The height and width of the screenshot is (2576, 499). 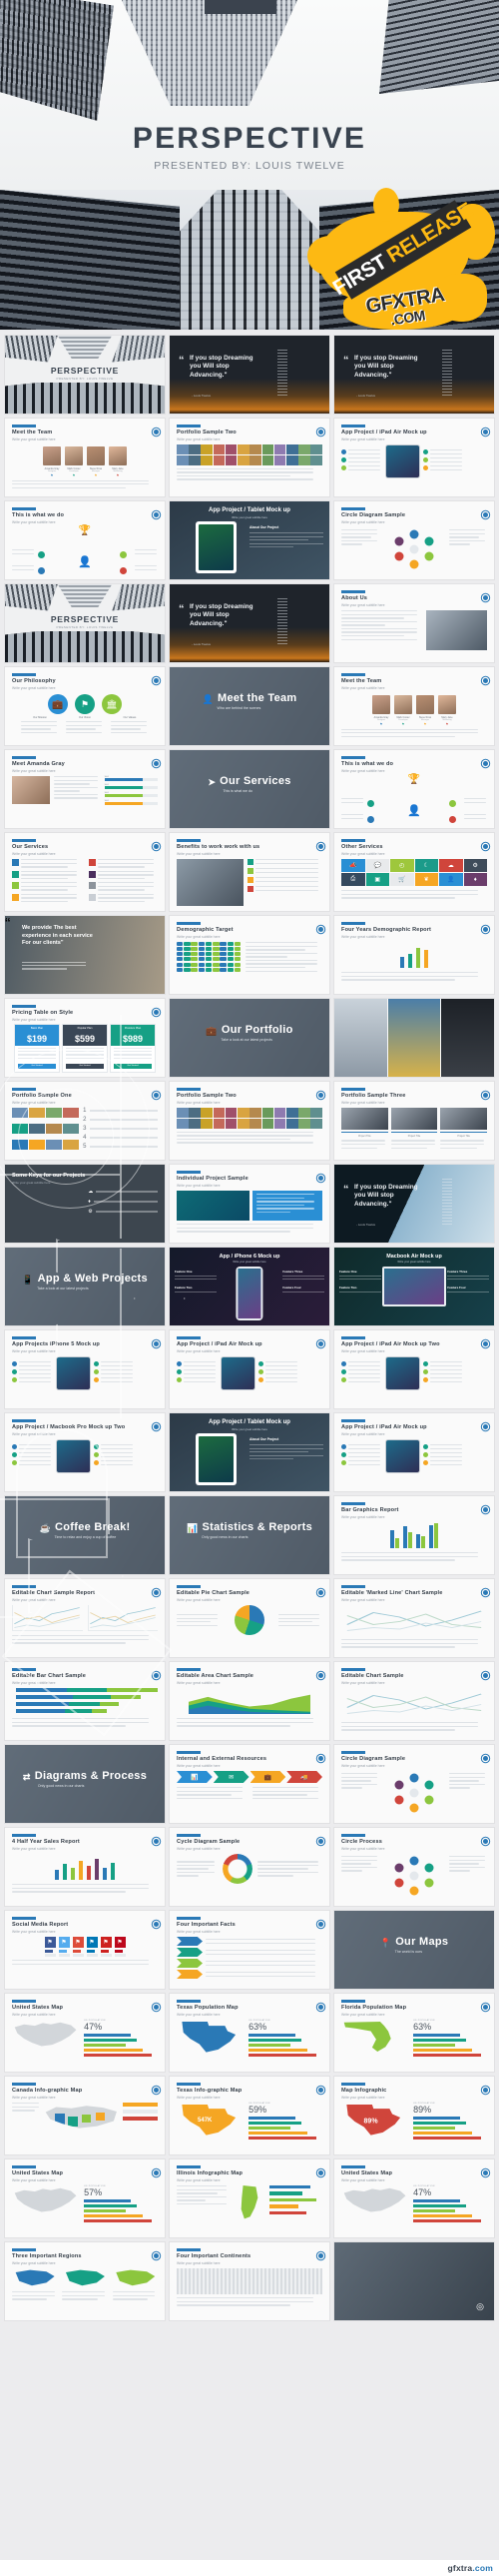 What do you see at coordinates (402, 880) in the screenshot?
I see `service-tile: 🛒` at bounding box center [402, 880].